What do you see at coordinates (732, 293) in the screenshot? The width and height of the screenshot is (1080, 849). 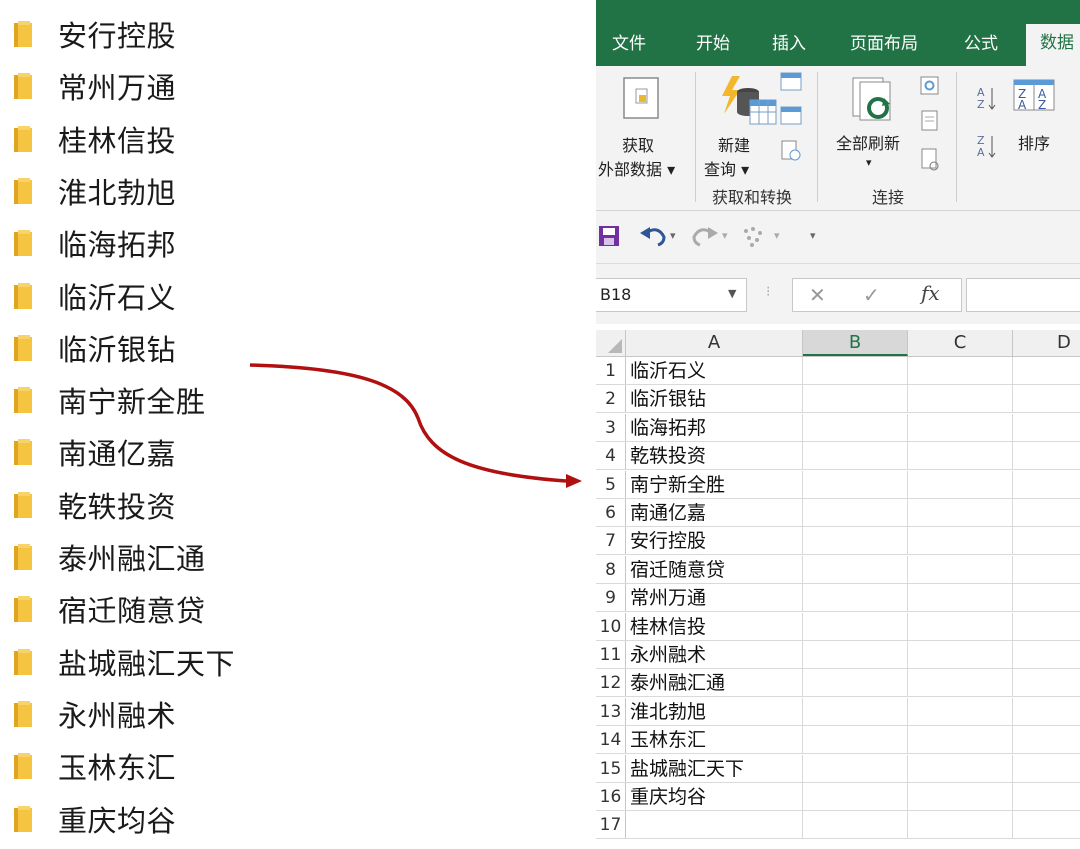 I see `chevron-down-icon: ▼` at bounding box center [732, 293].